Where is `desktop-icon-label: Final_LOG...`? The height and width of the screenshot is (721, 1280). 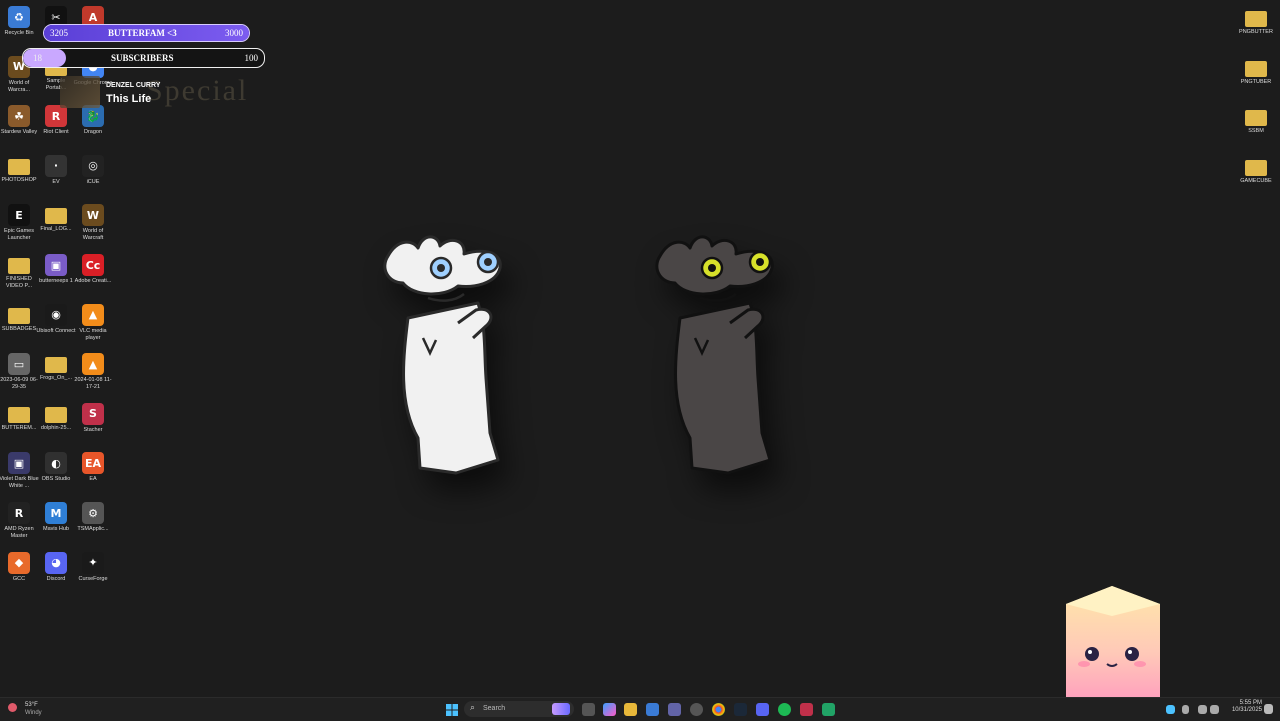
desktop-icon-label: Final_LOG... is located at coordinates (56, 229).